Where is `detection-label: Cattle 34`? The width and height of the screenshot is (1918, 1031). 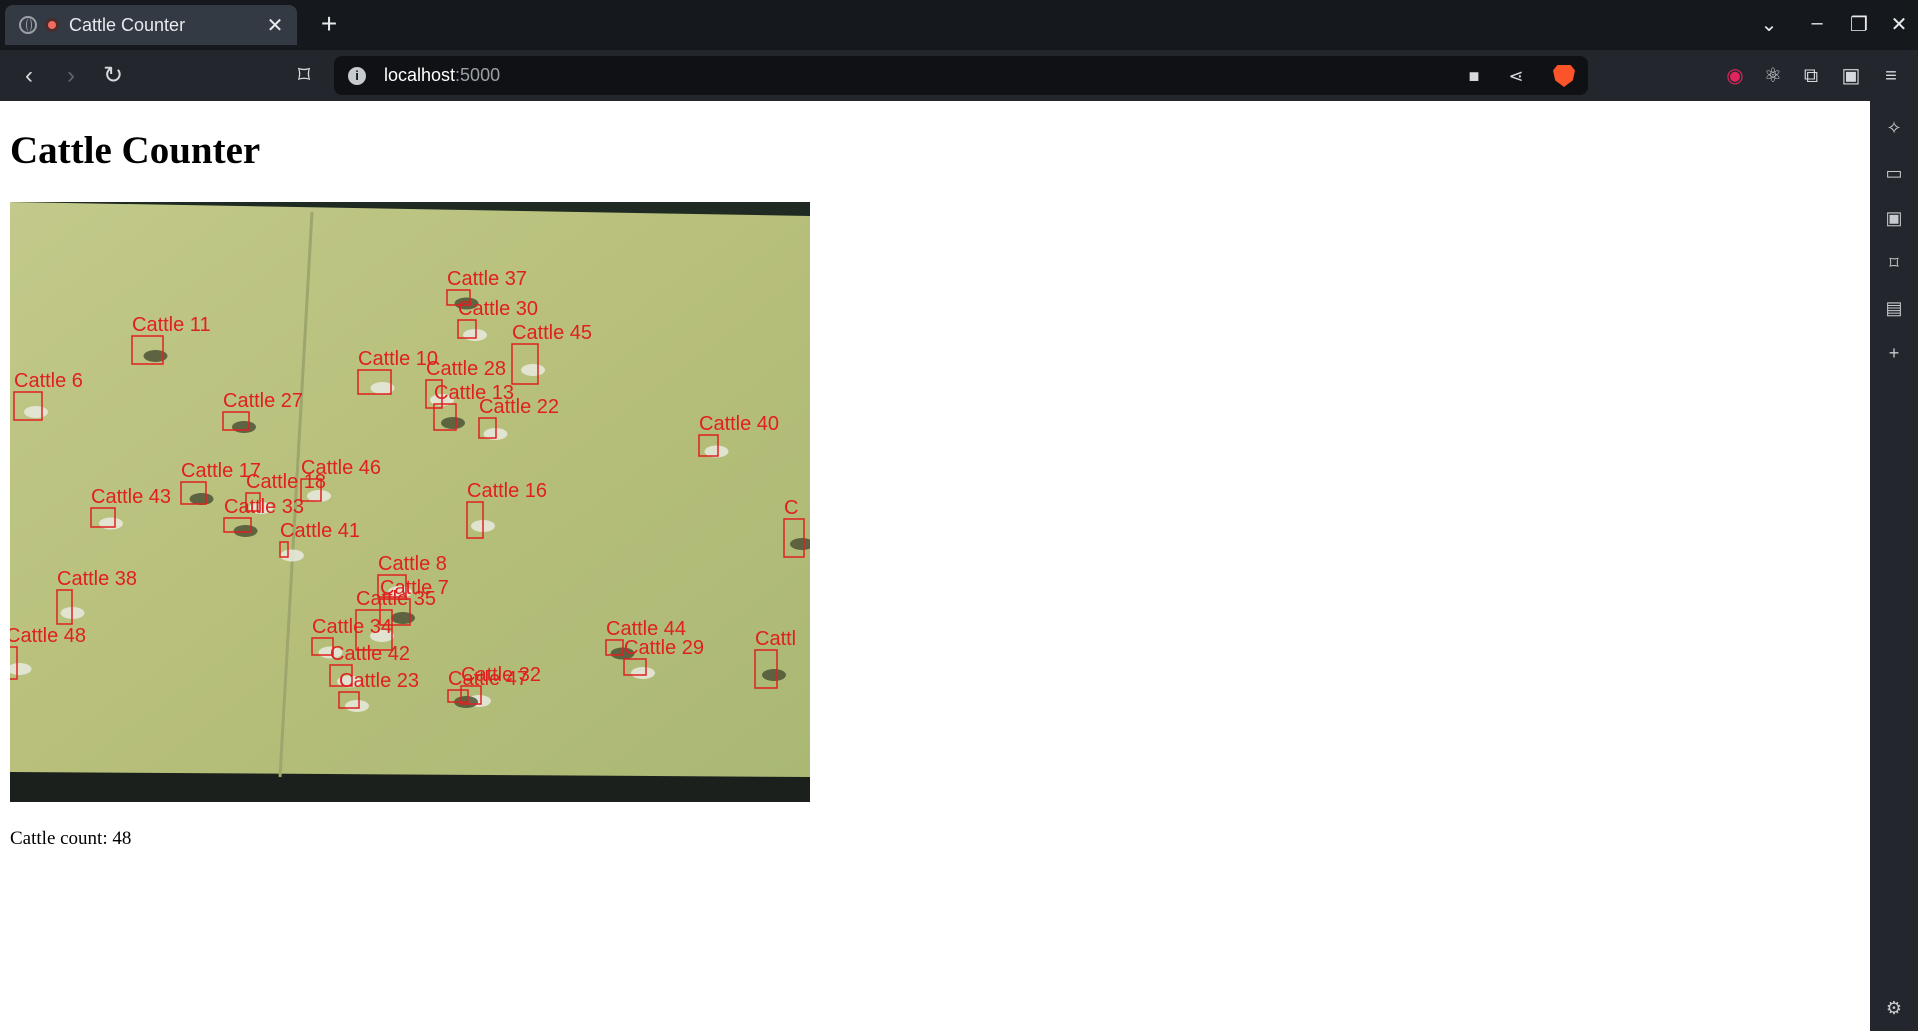 detection-label: Cattle 34 is located at coordinates (352, 627).